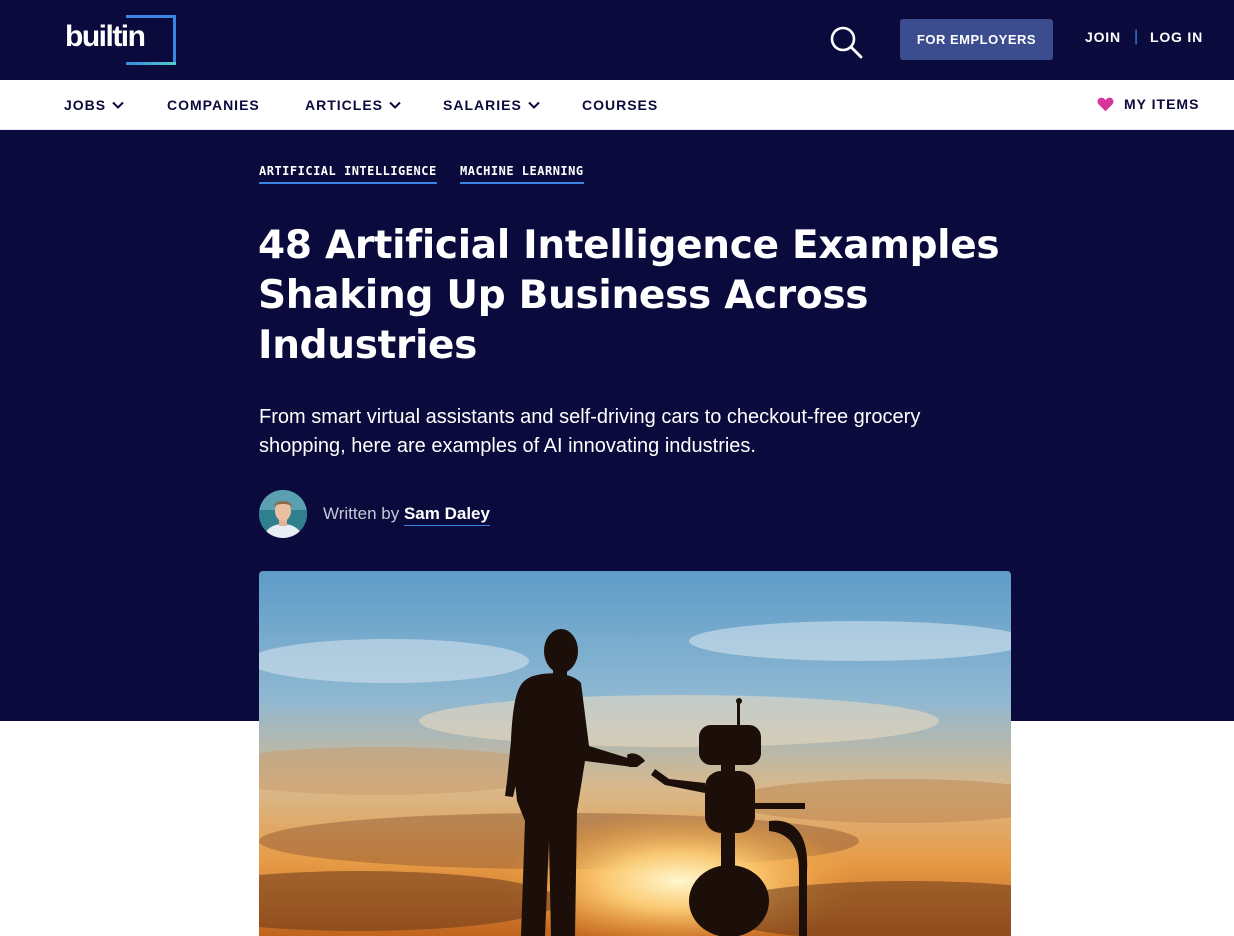 This screenshot has height=936, width=1234. I want to click on nav-item-companies: COMPANIES, so click(213, 105).